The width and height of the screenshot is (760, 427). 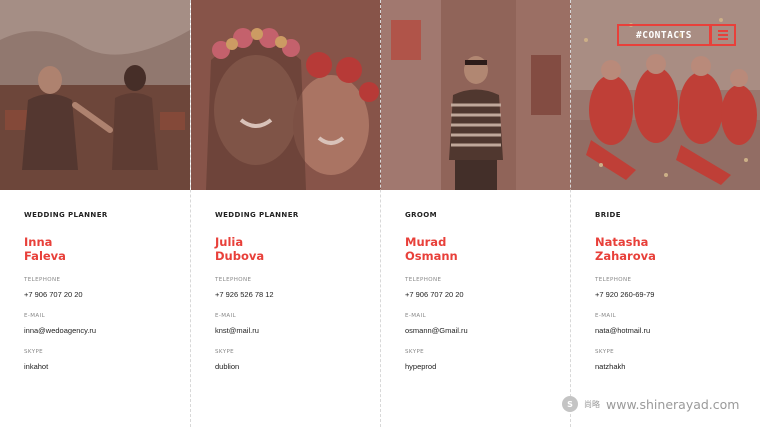 What do you see at coordinates (107, 366) in the screenshot?
I see `skype-value: inkahot` at bounding box center [107, 366].